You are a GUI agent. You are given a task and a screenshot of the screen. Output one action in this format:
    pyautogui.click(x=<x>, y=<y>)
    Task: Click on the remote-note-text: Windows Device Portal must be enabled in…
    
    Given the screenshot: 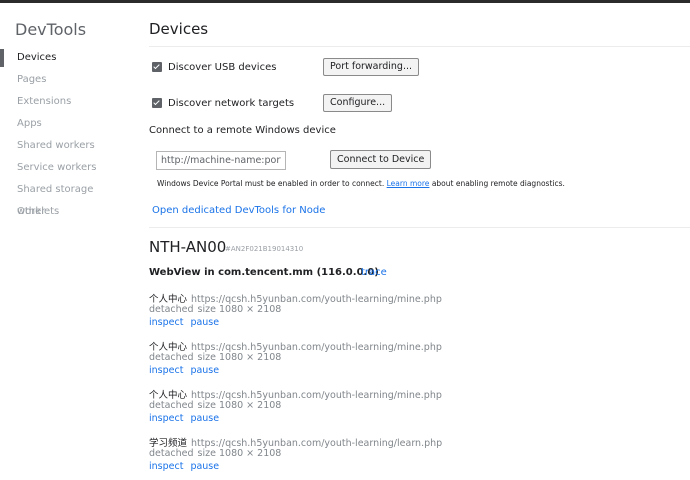 What is the action you would take?
    pyautogui.click(x=271, y=183)
    